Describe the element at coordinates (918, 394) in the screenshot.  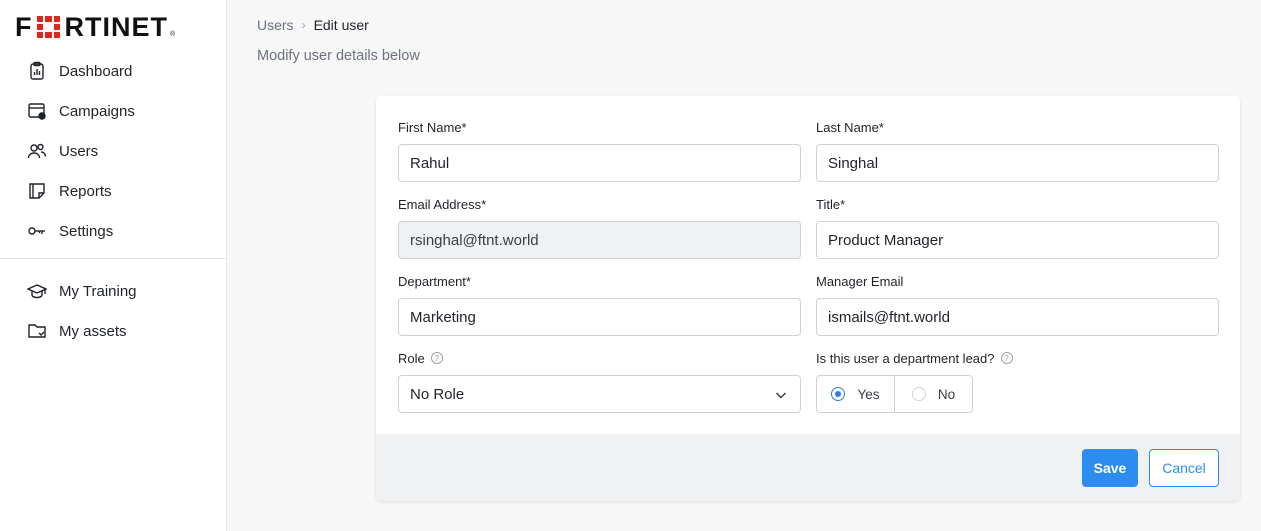
I see `radio-unselected-icon` at that location.